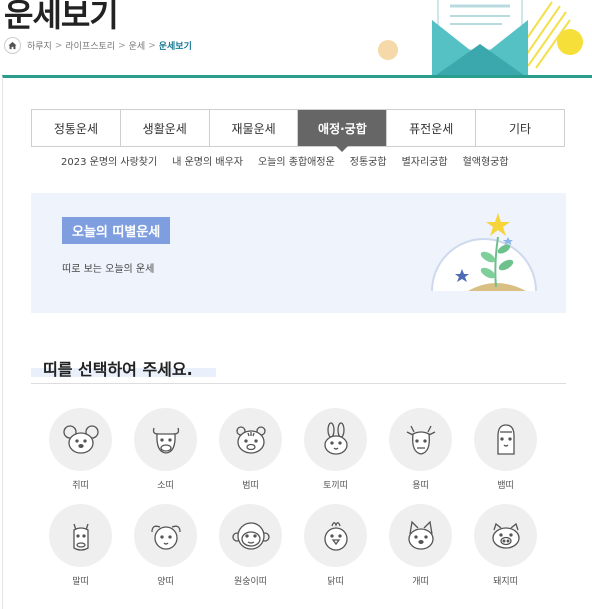  Describe the element at coordinates (165, 535) in the screenshot. I see `sheep-icon` at that location.